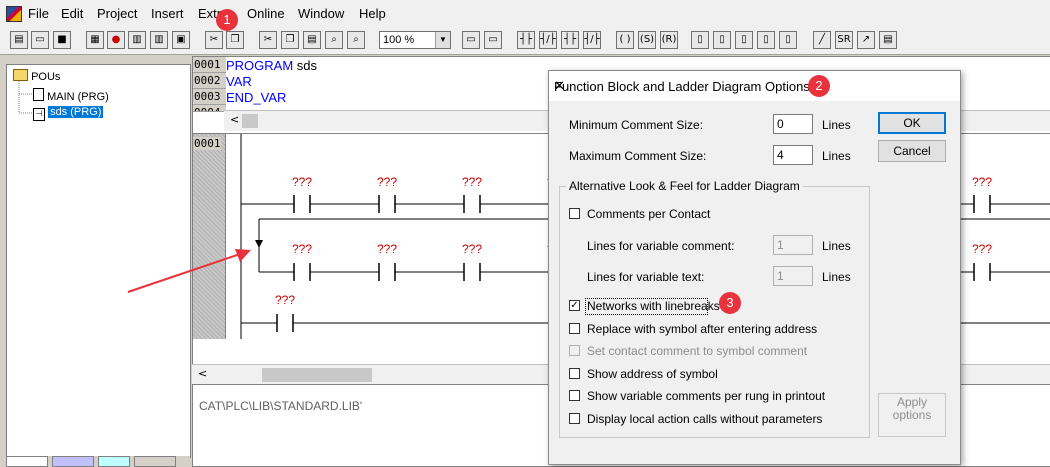  What do you see at coordinates (700, 40) in the screenshot?
I see `box-icon: ▯` at bounding box center [700, 40].